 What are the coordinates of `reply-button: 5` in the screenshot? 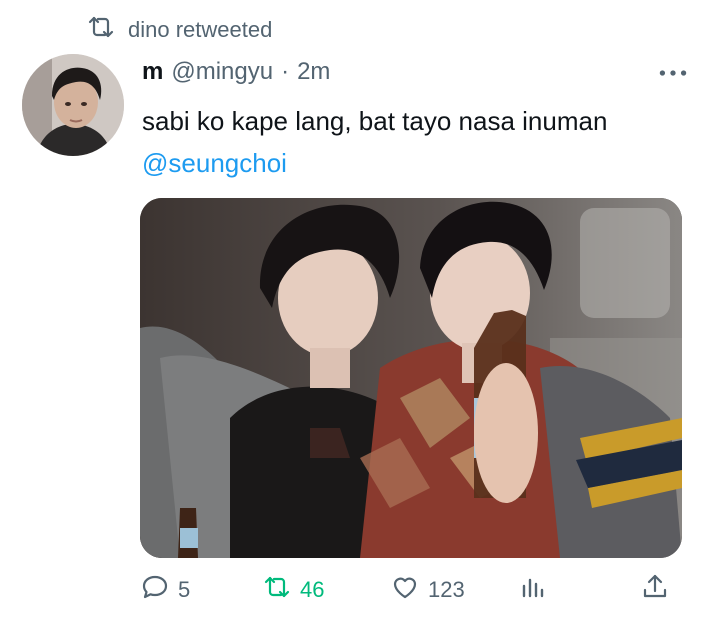 It's located at (165, 590).